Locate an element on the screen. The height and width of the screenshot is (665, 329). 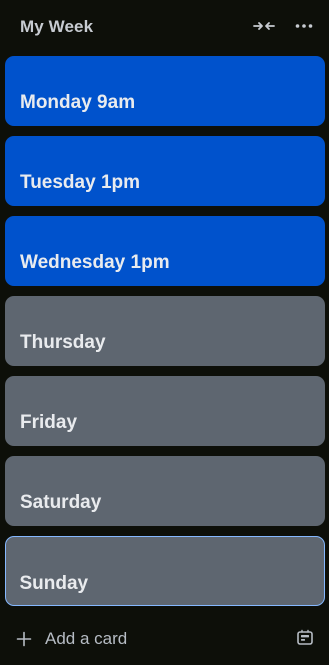
card-title: Saturday is located at coordinates (61, 502).